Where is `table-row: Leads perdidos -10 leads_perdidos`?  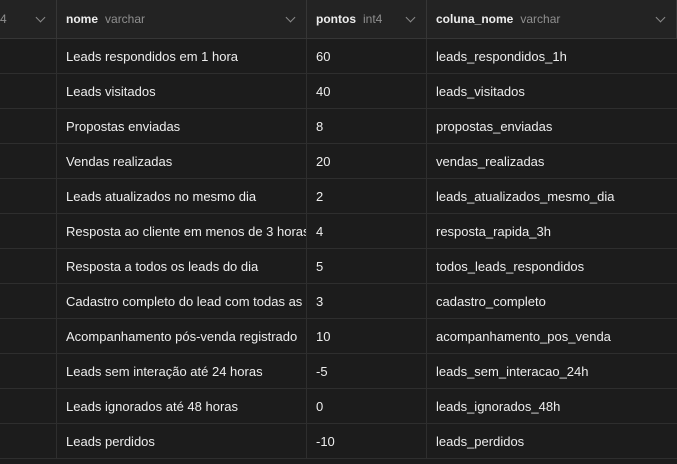
table-row: Leads perdidos -10 leads_perdidos is located at coordinates (338, 441).